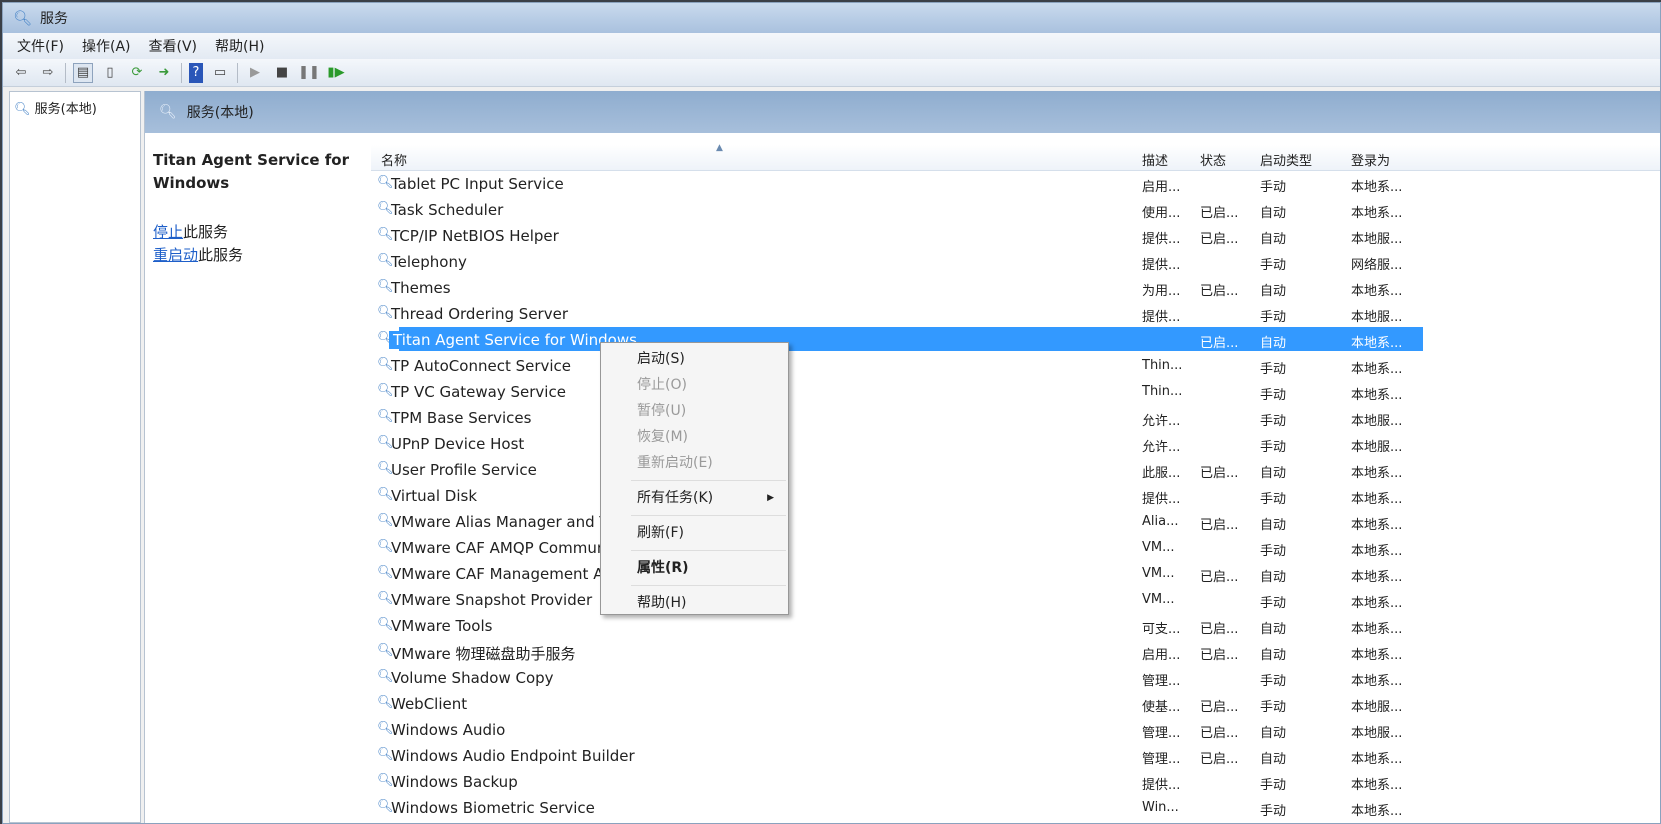  Describe the element at coordinates (106, 46) in the screenshot. I see `menu-action: 操作(A)` at that location.